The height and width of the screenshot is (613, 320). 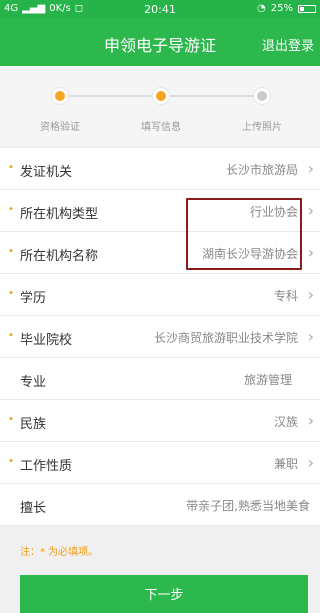 I want to click on form-row-school: • 毕业院校 长沙商贸旅游职业技术学院 ›, so click(x=160, y=337).